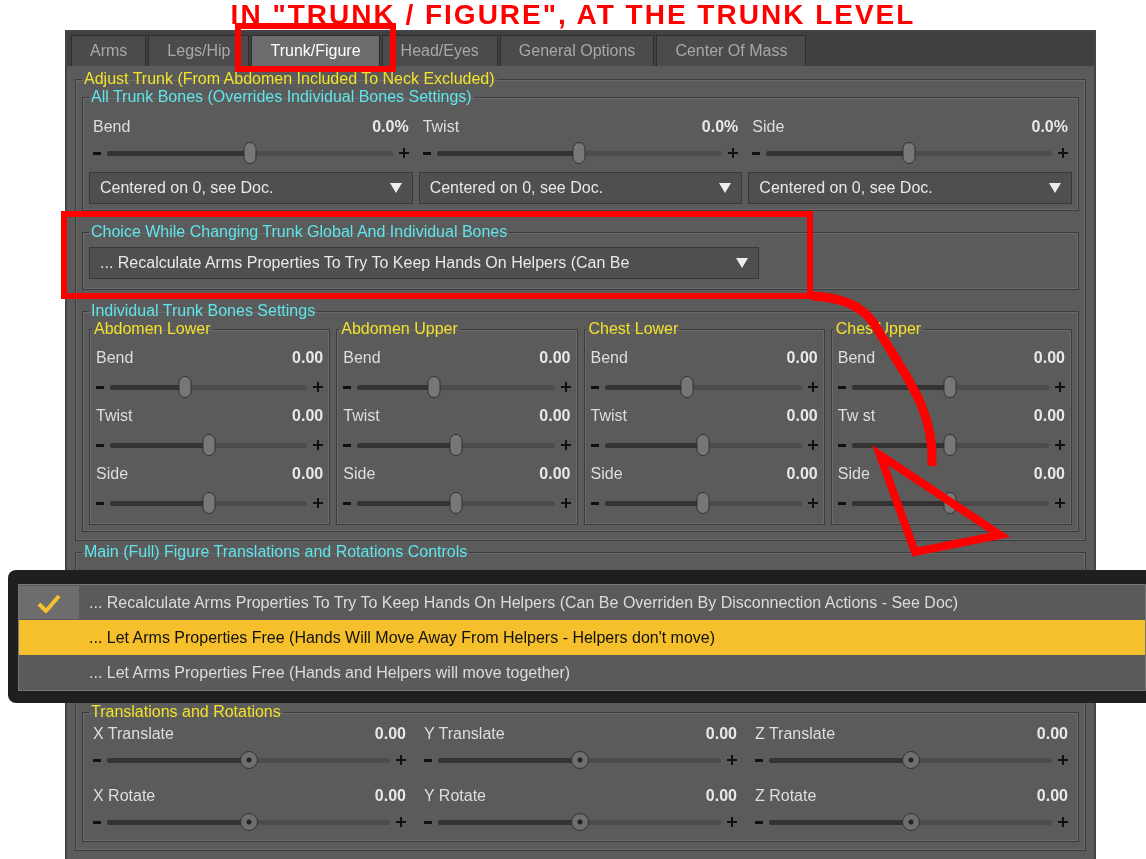 Image resolution: width=1146 pixels, height=859 pixels. I want to click on tab: Trunk/Figure, so click(315, 50).